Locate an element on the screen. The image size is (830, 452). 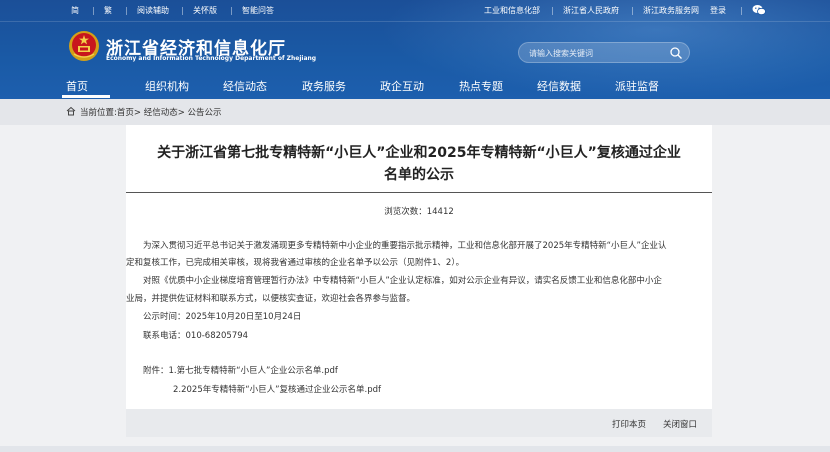
title-divider is located at coordinates (419, 192).